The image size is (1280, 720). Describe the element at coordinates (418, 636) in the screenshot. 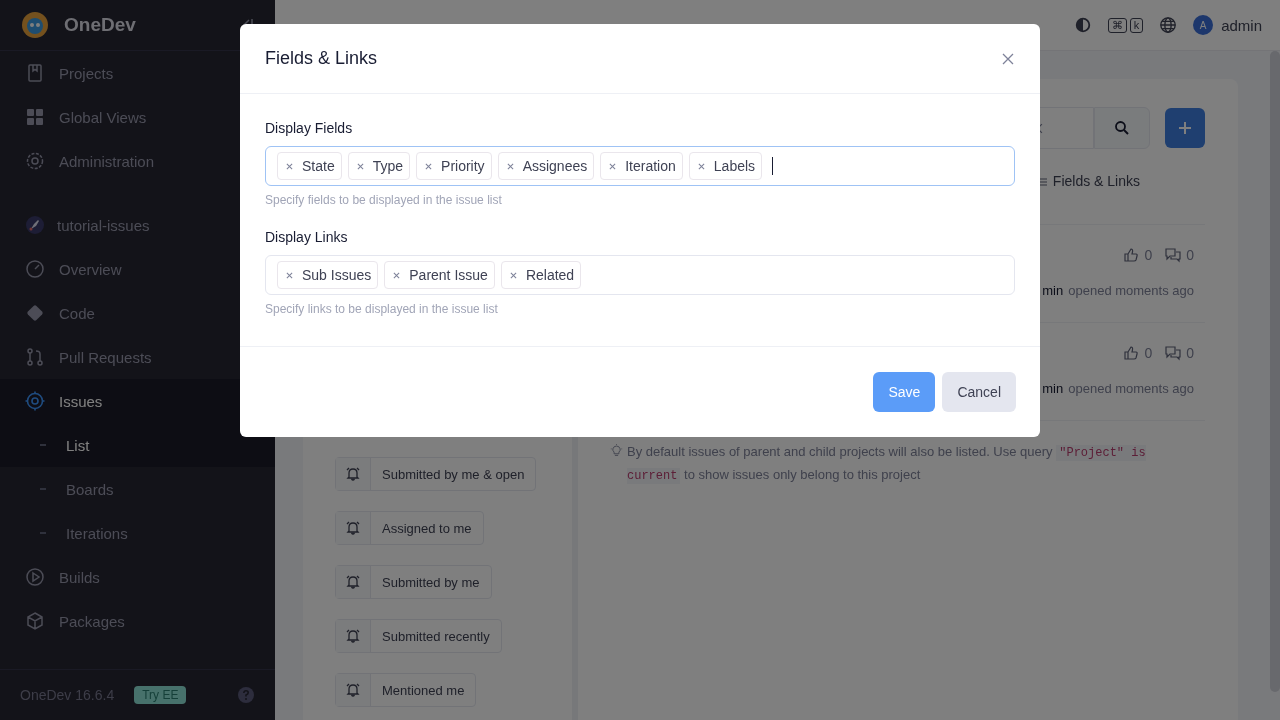

I see `saved-query-button: Submitted recently` at that location.